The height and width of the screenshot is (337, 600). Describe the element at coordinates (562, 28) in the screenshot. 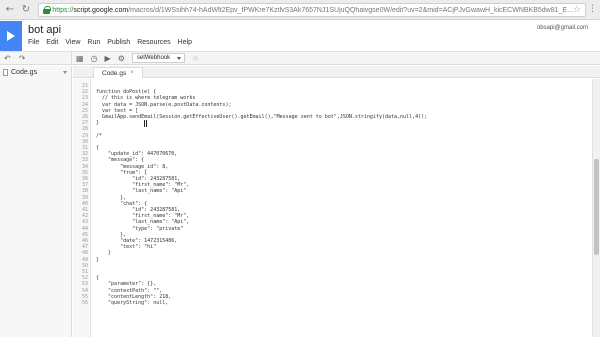

I see `user-email: obsapi@gmail.com` at that location.